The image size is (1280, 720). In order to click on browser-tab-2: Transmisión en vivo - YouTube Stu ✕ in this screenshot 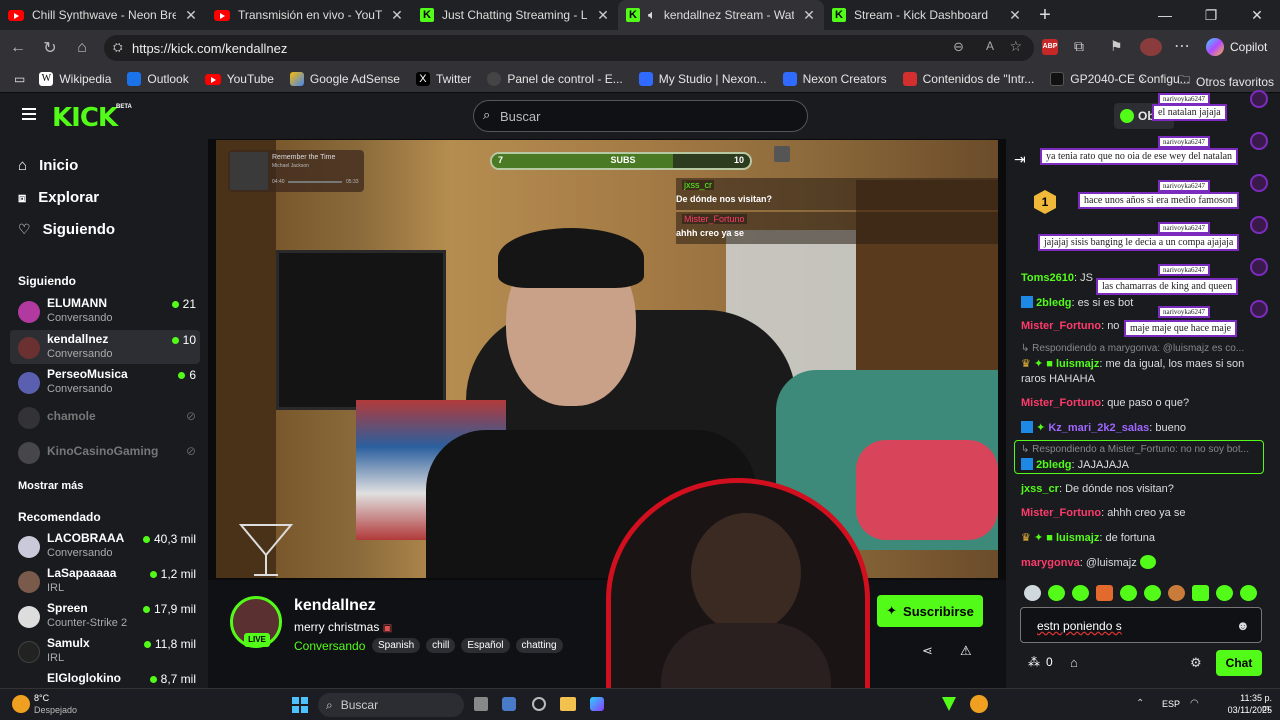, I will do `click(309, 15)`.